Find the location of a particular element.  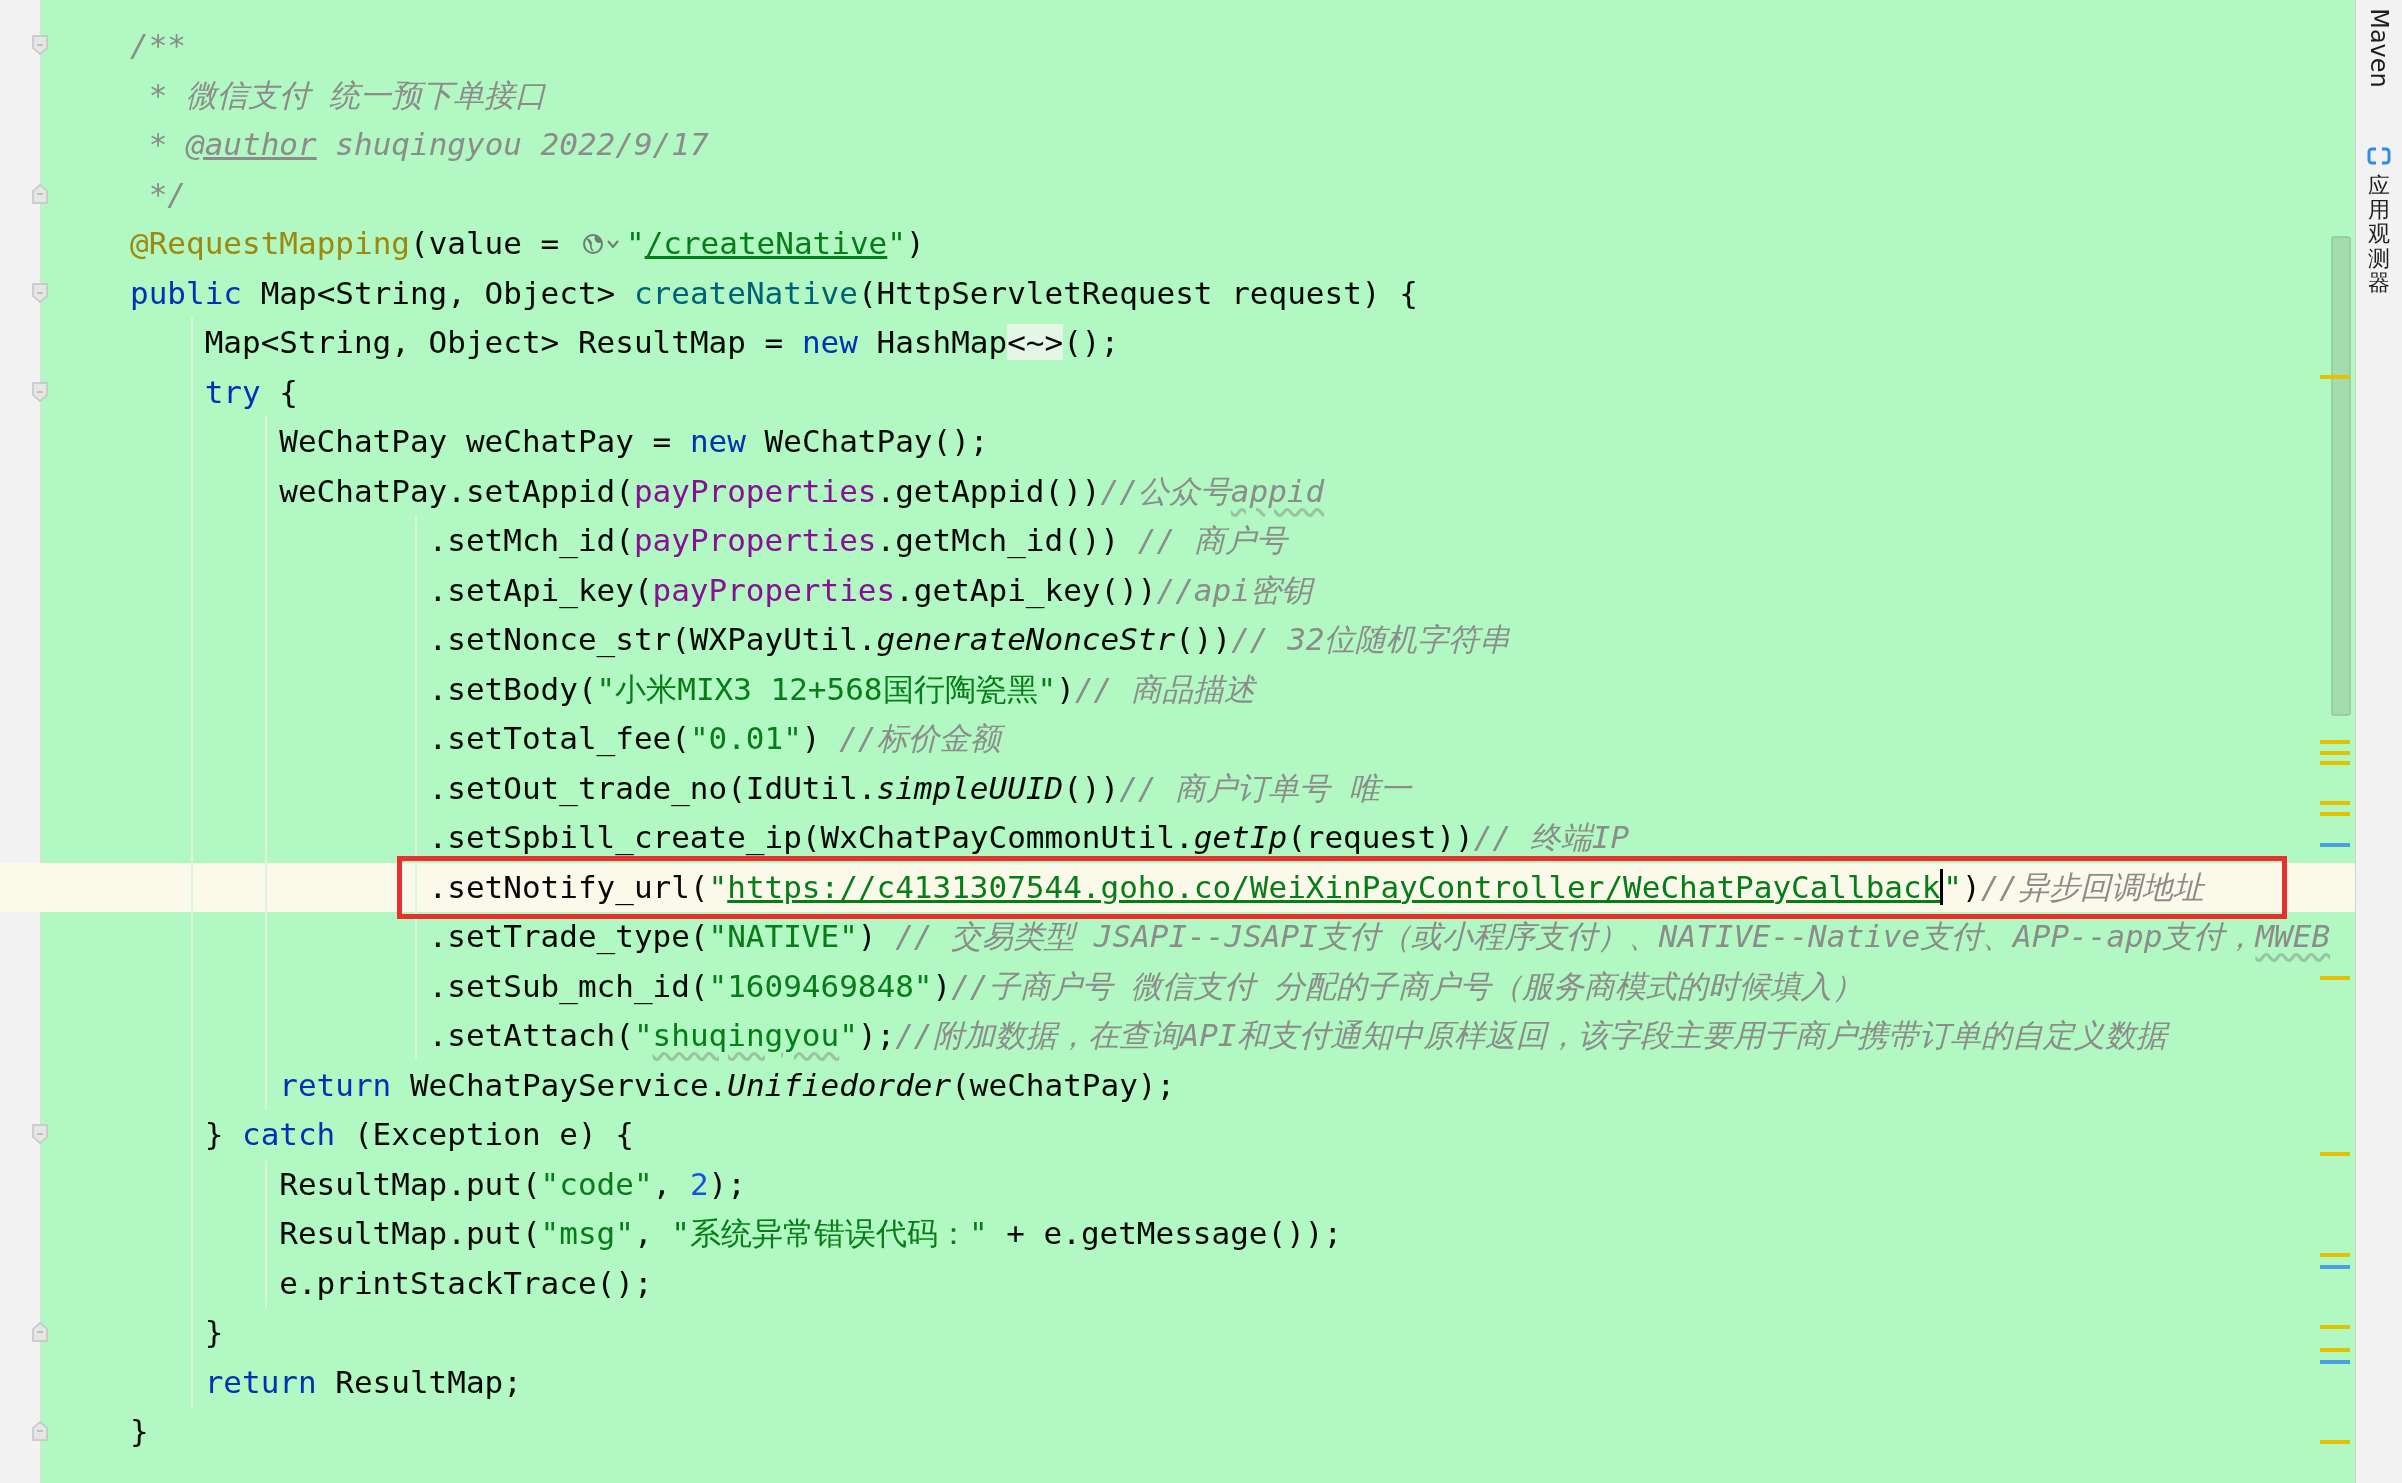

code-line: .setTrade_type("NATIVE") // 交易类型 JSAPI--JSAPI支付（或小程序支付）、NATIVE--Native支付、APP--app支付，MWEB is located at coordinates (1379, 937).